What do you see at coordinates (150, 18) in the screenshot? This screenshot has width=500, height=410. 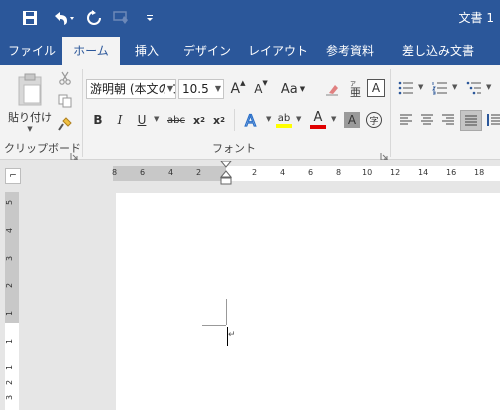 I see `customize-qat-icon` at bounding box center [150, 18].